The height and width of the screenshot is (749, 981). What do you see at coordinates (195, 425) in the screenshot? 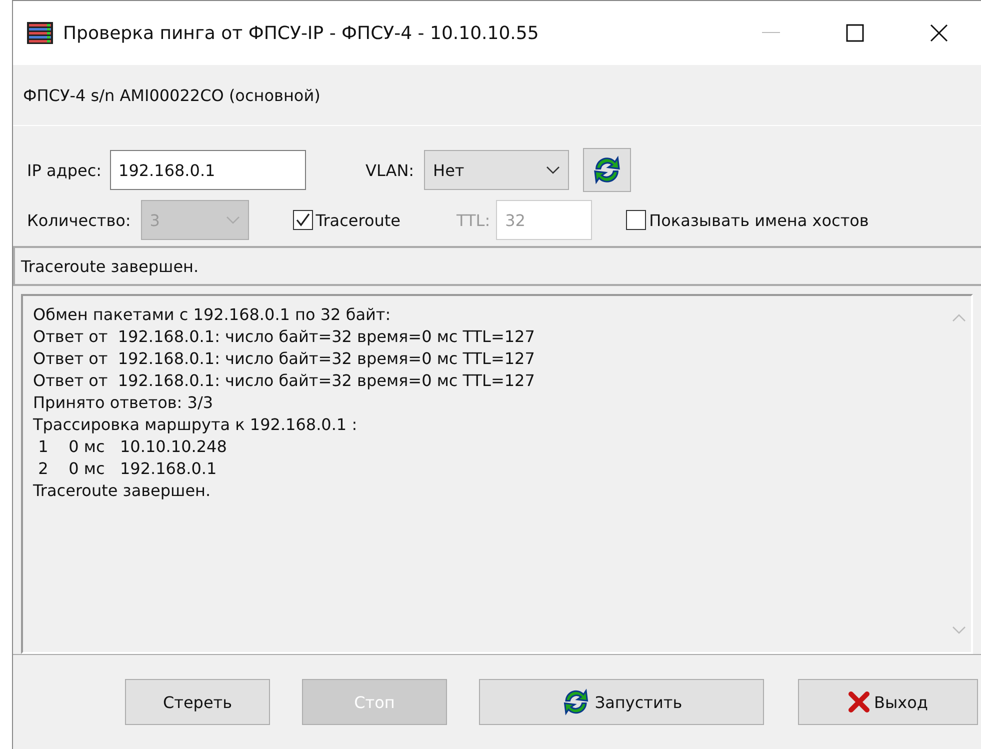
I see `log-line: Трассировка маршрута к 192.168.0.1 :` at bounding box center [195, 425].